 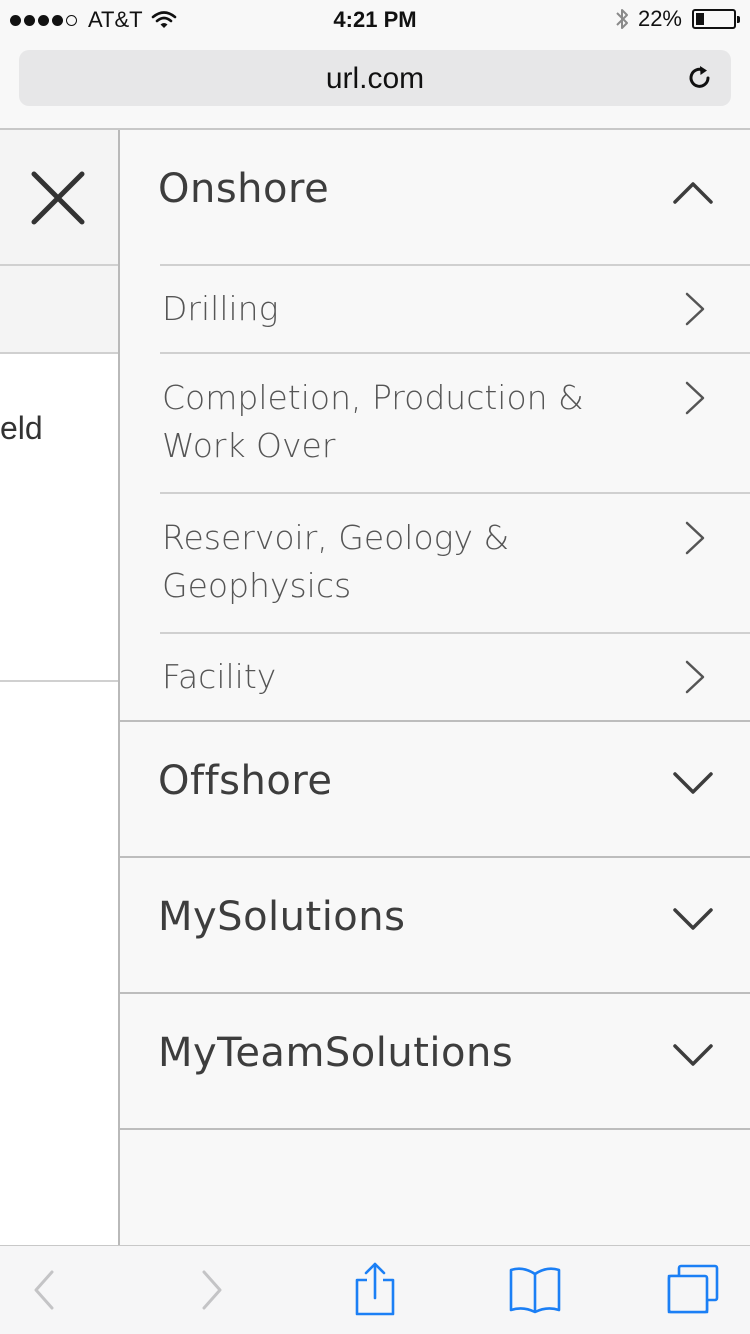 I want to click on menu-section-onshore: Onshore, so click(x=435, y=198).